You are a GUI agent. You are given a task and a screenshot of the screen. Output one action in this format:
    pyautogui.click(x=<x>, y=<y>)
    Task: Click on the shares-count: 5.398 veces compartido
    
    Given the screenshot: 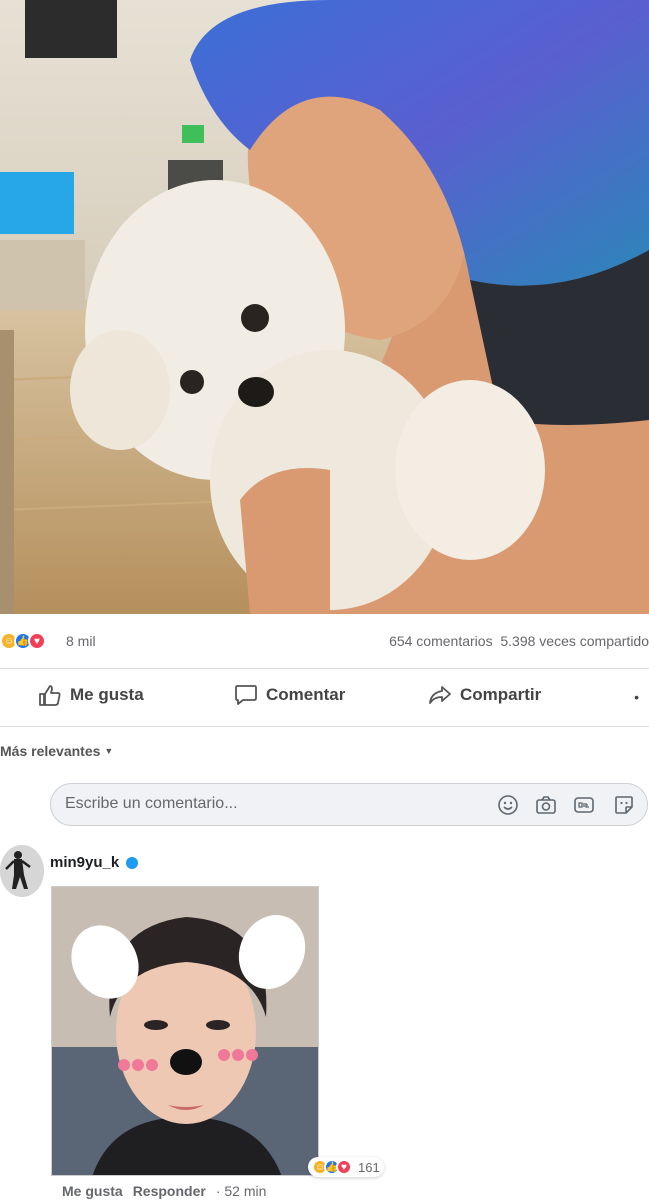 What is the action you would take?
    pyautogui.click(x=574, y=641)
    